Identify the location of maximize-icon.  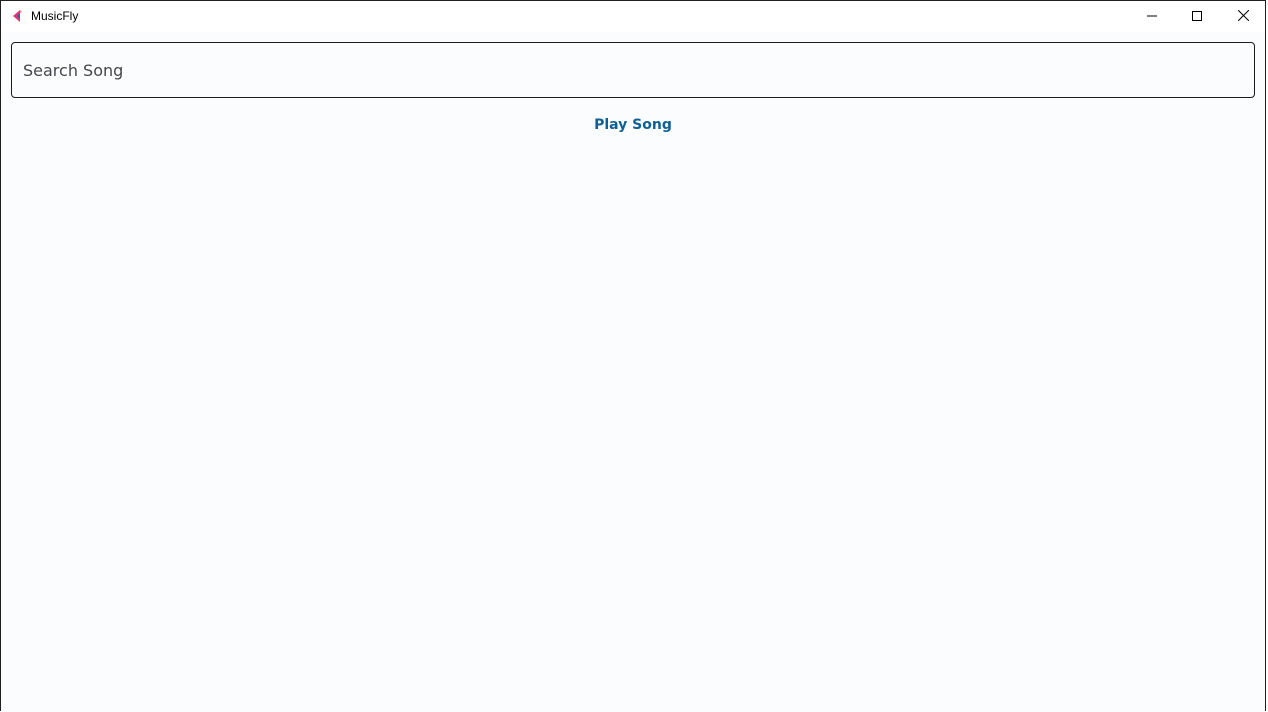
(1197, 17).